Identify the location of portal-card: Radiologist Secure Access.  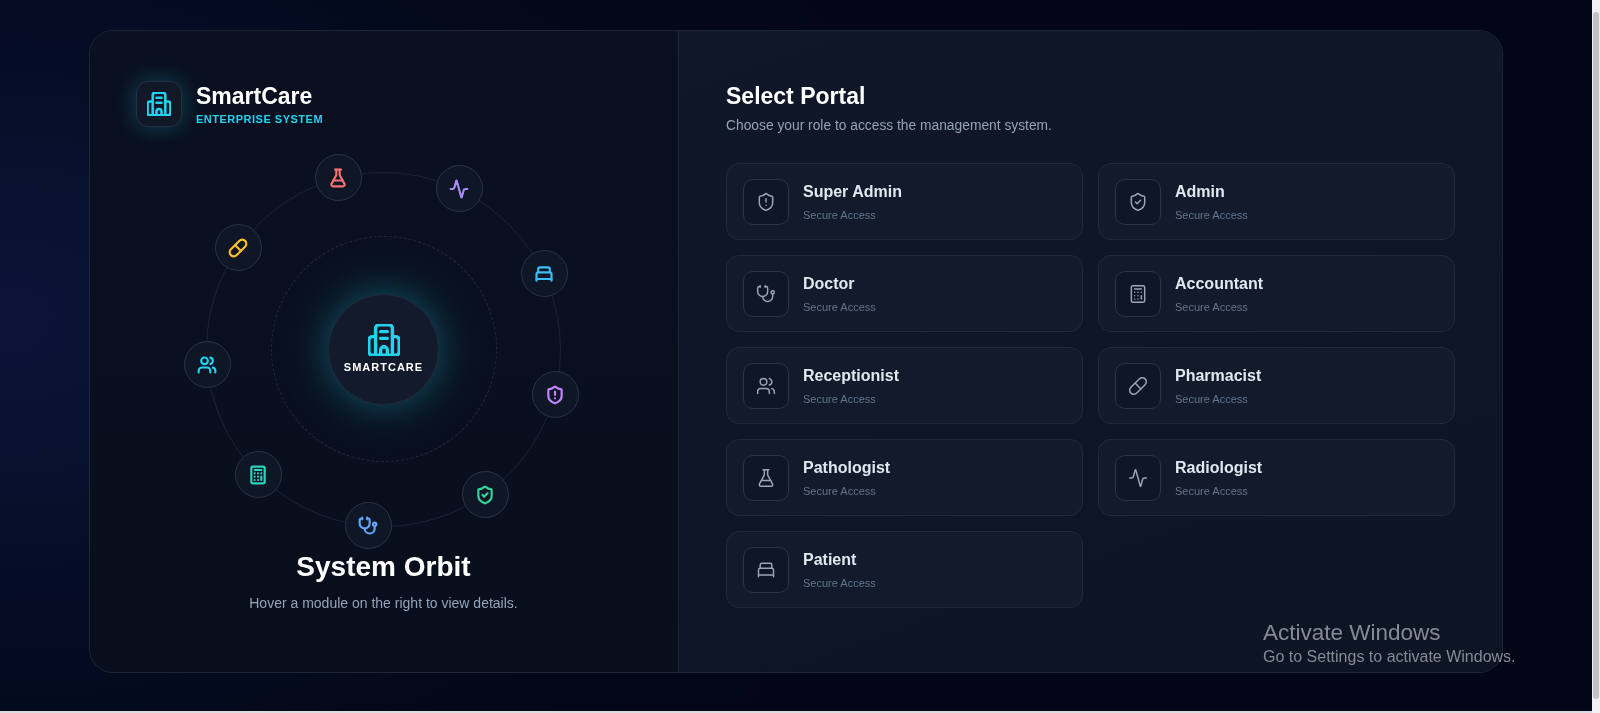
(1276, 477).